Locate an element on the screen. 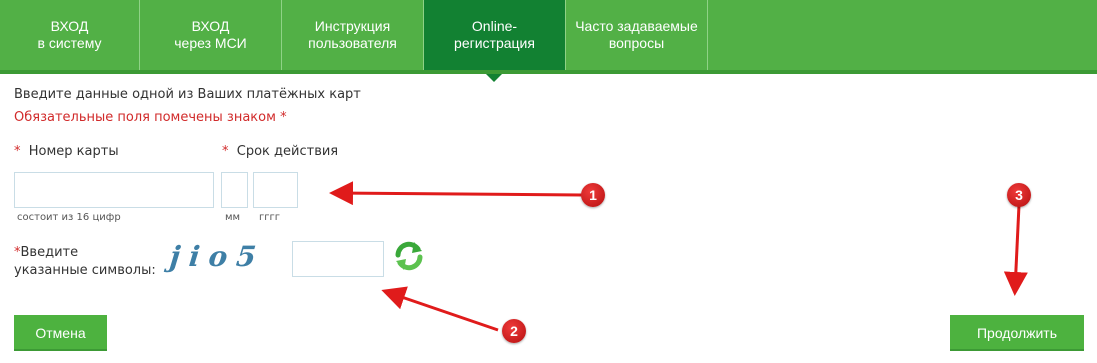 The image size is (1097, 363). cancel-button: Отмена is located at coordinates (60, 333).